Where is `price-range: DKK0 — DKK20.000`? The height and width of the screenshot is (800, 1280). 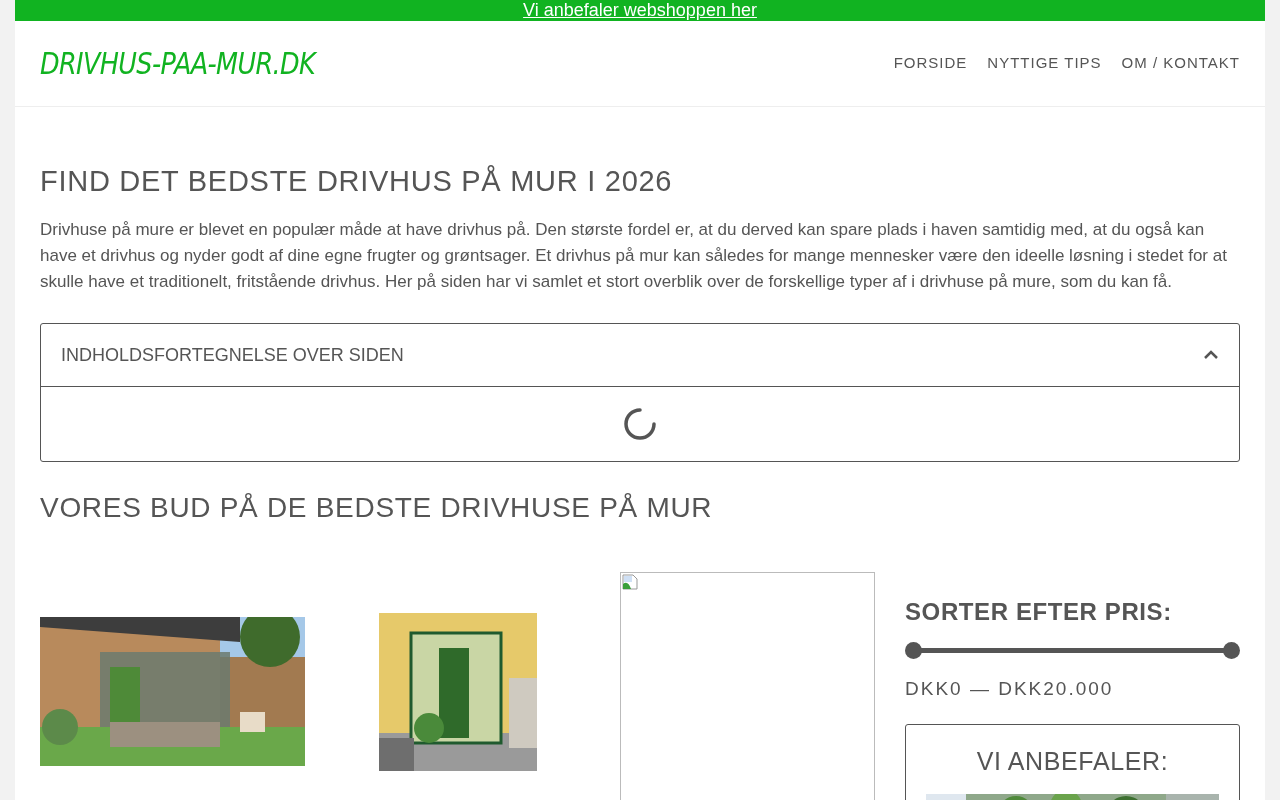
price-range: DKK0 — DKK20.000 is located at coordinates (1010, 689).